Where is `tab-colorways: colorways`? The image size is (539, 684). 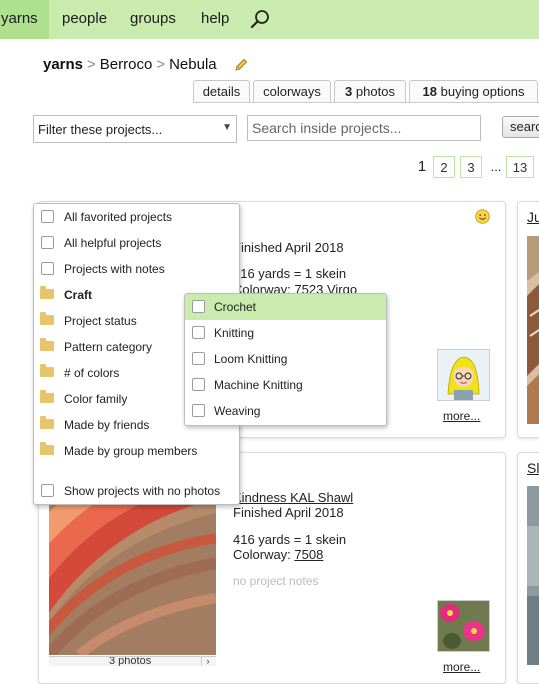 tab-colorways: colorways is located at coordinates (292, 91).